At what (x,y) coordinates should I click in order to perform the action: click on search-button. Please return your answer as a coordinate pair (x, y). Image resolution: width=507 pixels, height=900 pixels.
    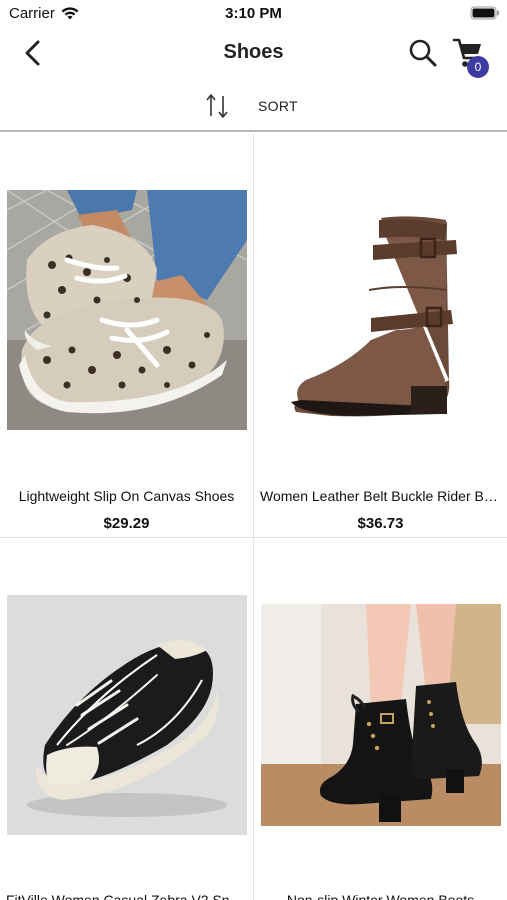
    Looking at the image, I should click on (423, 53).